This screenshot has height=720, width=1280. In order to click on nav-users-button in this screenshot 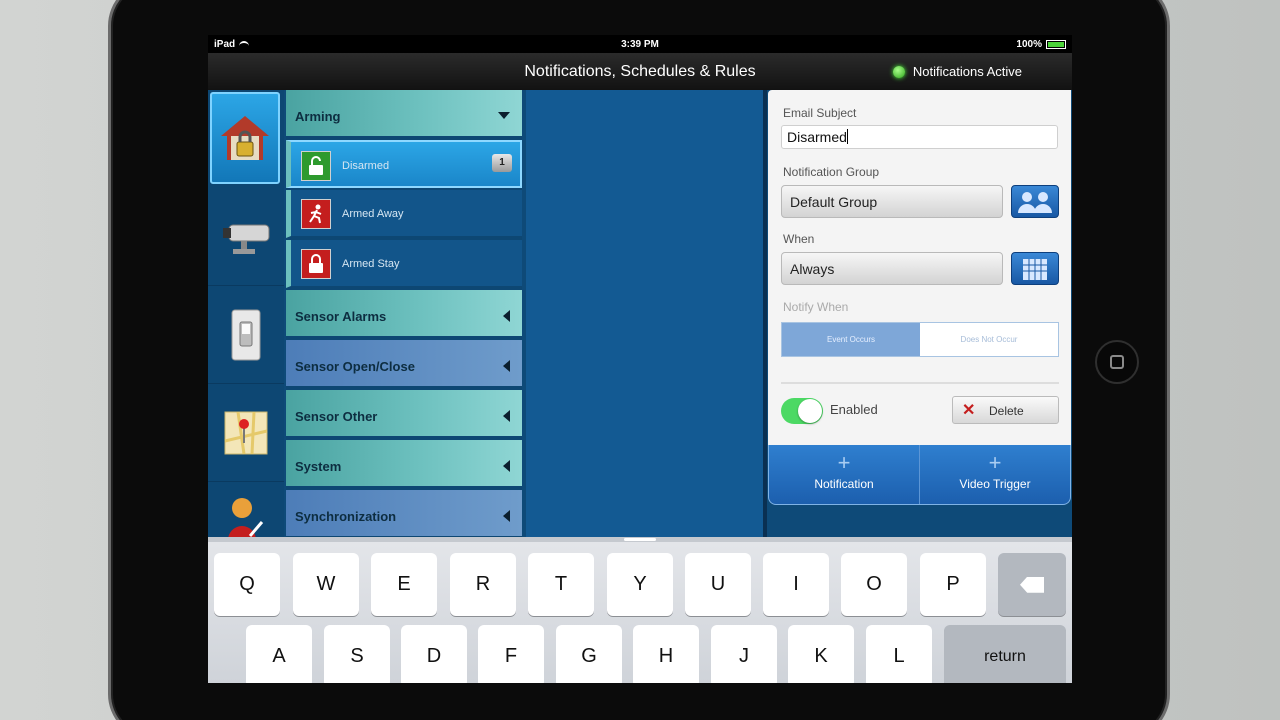, I will do `click(246, 511)`.